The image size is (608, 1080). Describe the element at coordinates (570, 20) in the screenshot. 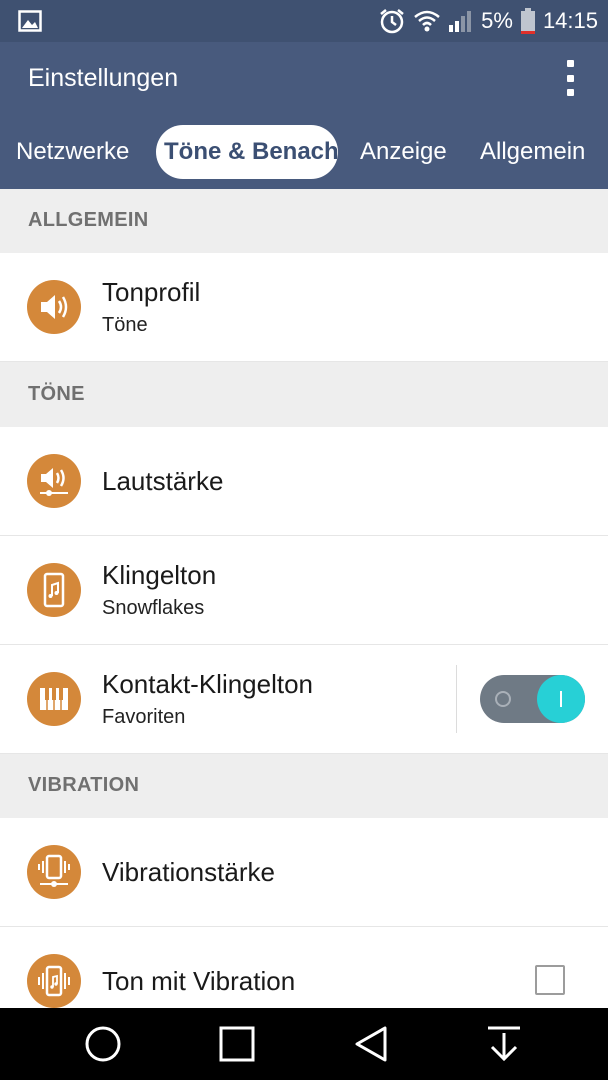

I see `clock: 14:15` at that location.